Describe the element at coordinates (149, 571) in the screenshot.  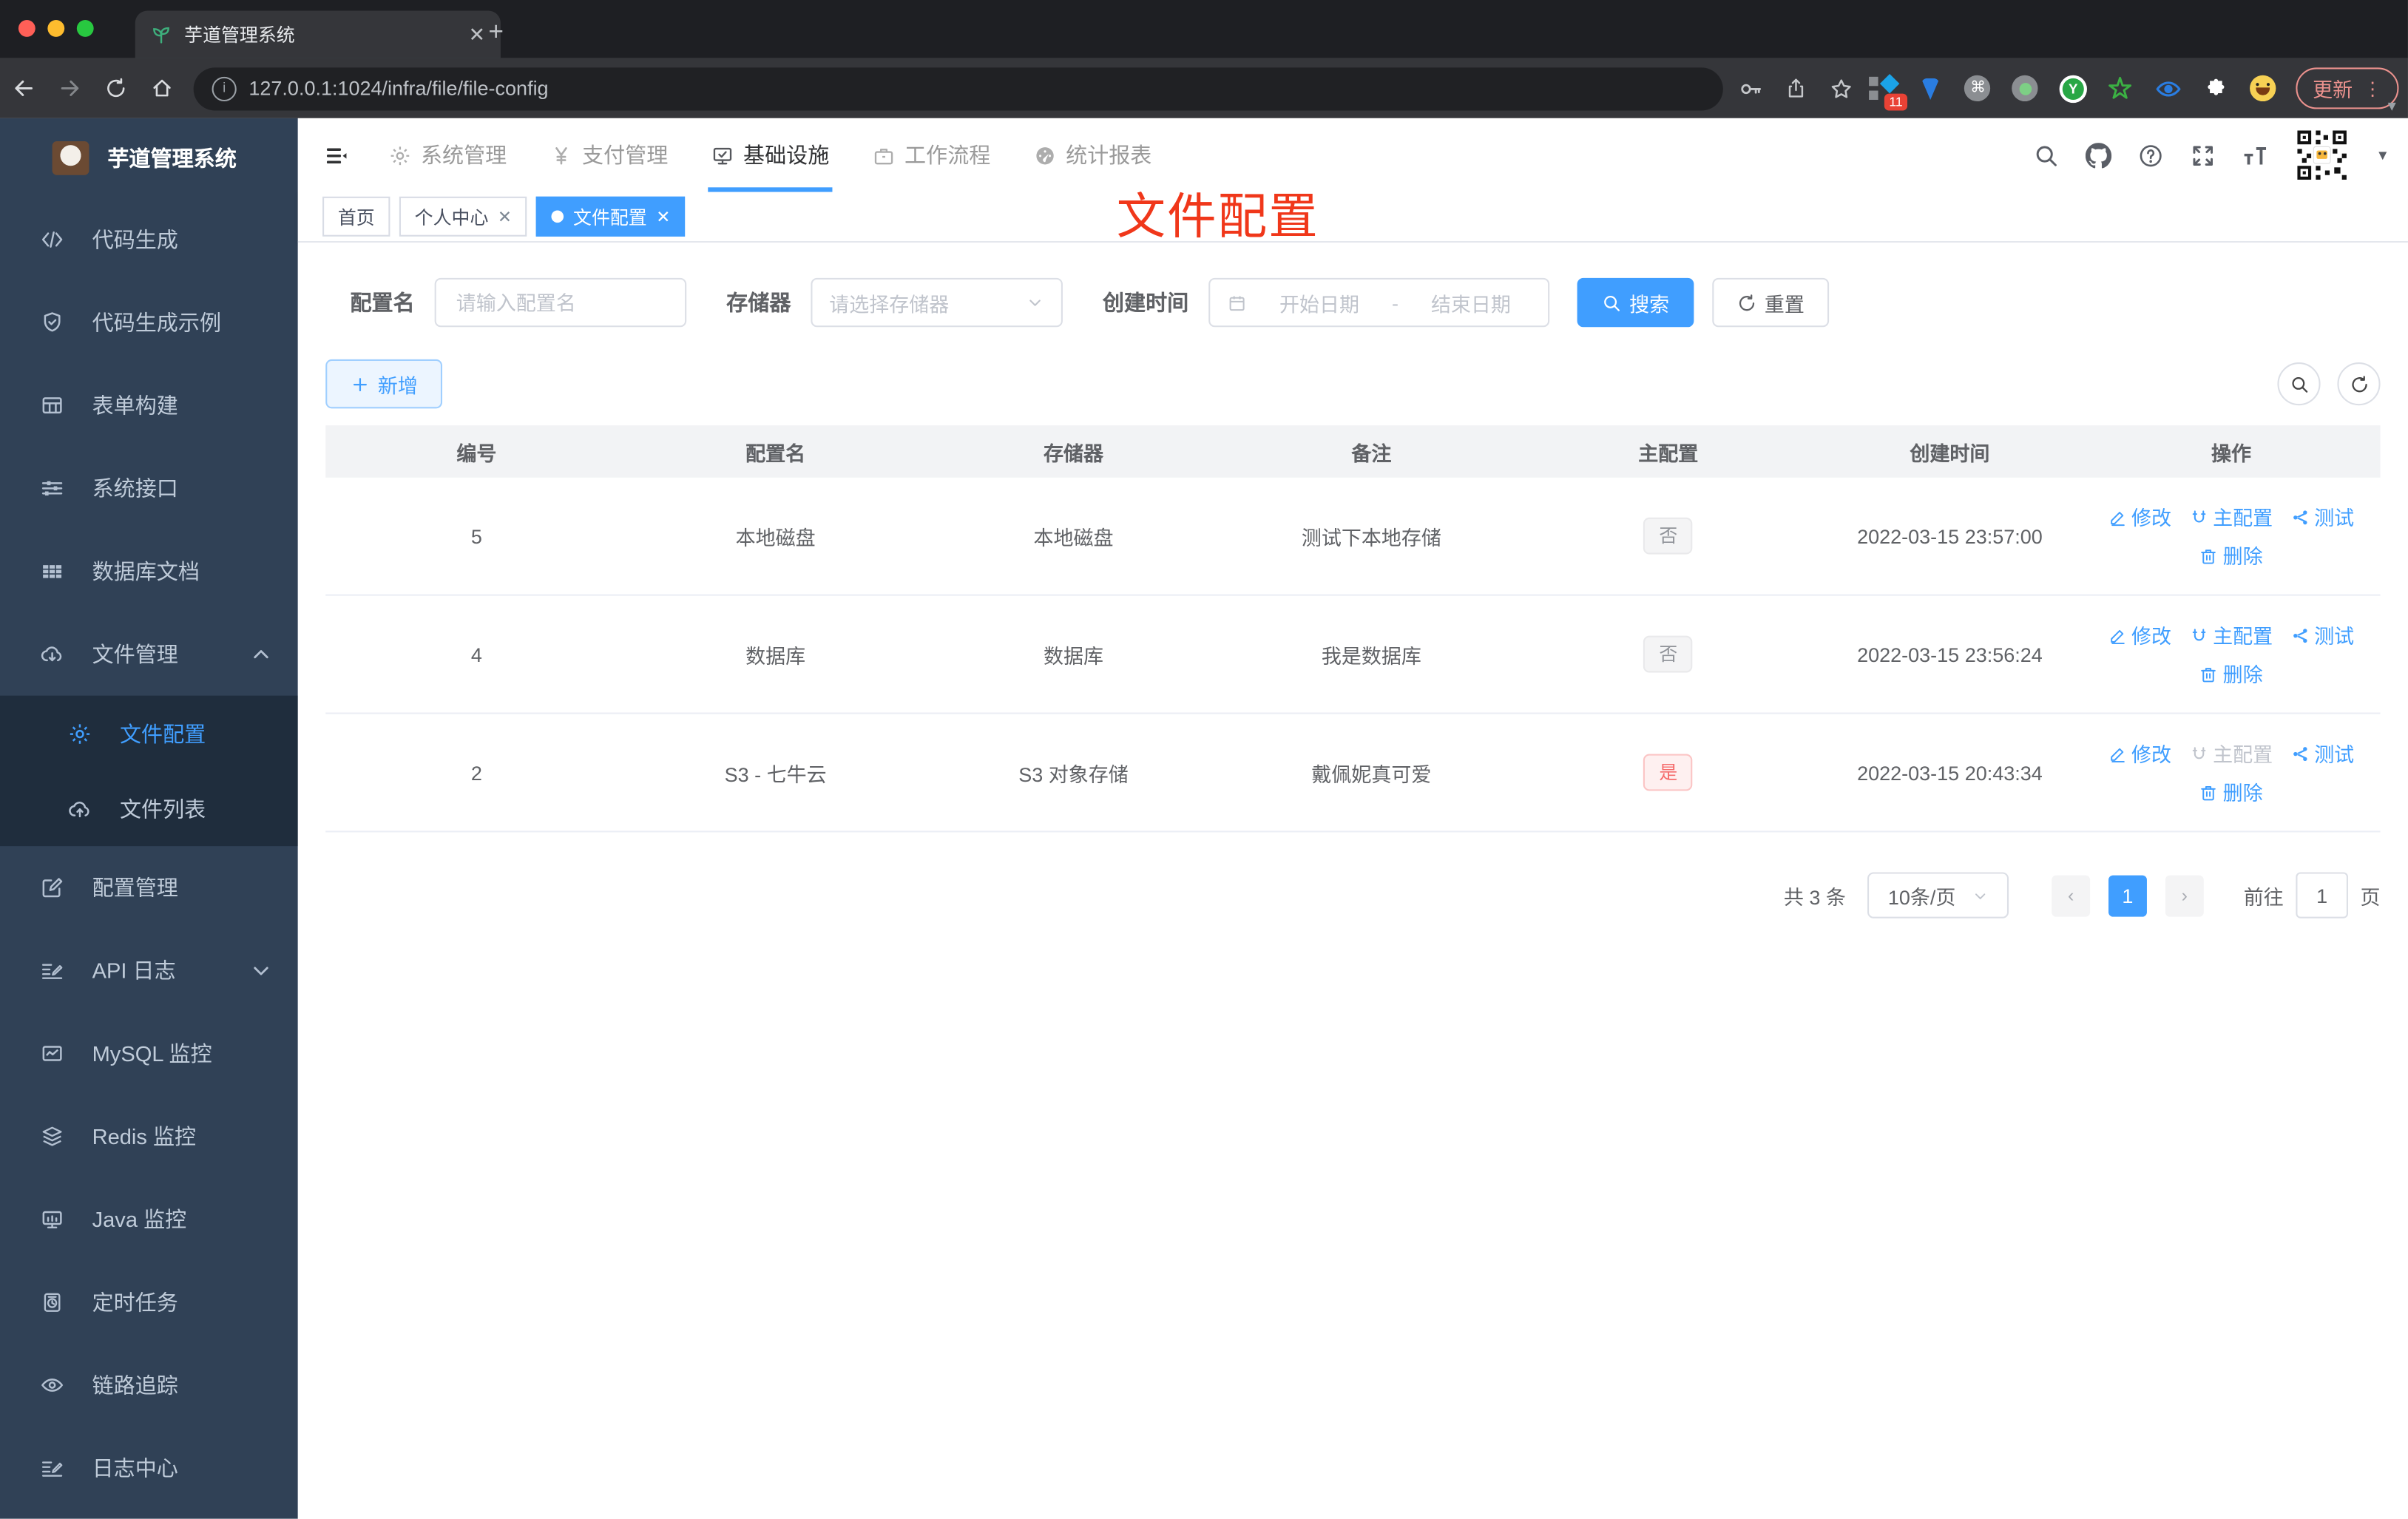
I see `sidebar-item-db-doc: 数据库文档` at that location.